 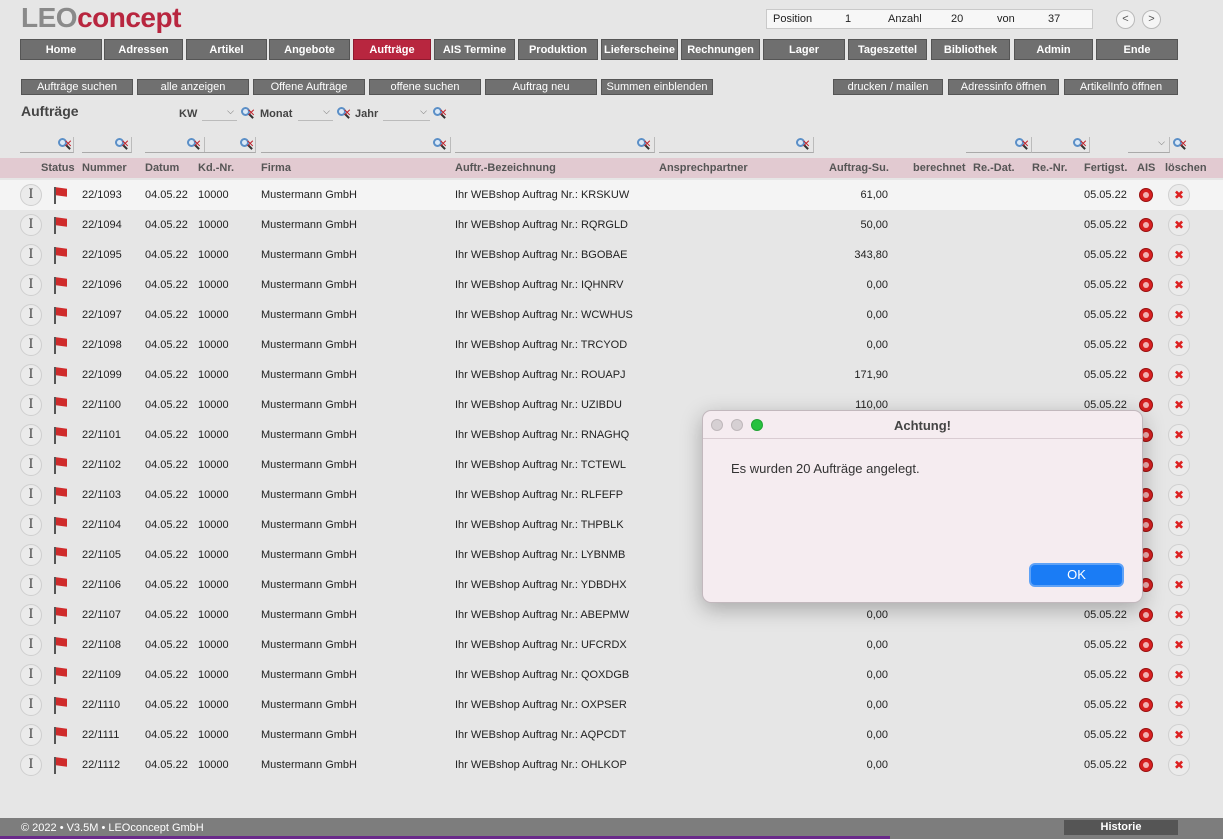 What do you see at coordinates (1121, 827) in the screenshot?
I see `history-button: Historie` at bounding box center [1121, 827].